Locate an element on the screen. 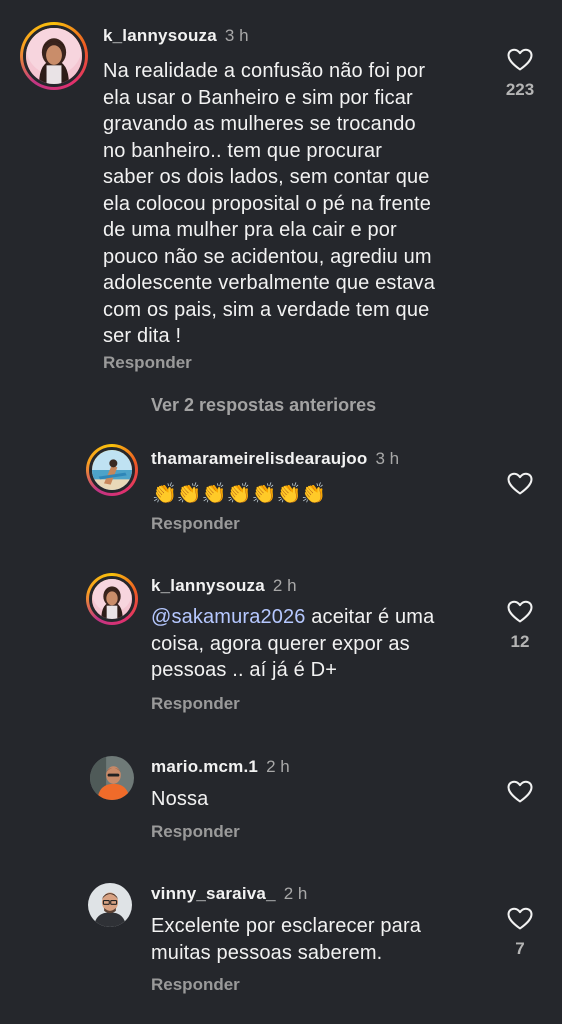 The width and height of the screenshot is (562, 1024). profile-photo-man-glasses-icon is located at coordinates (110, 905).